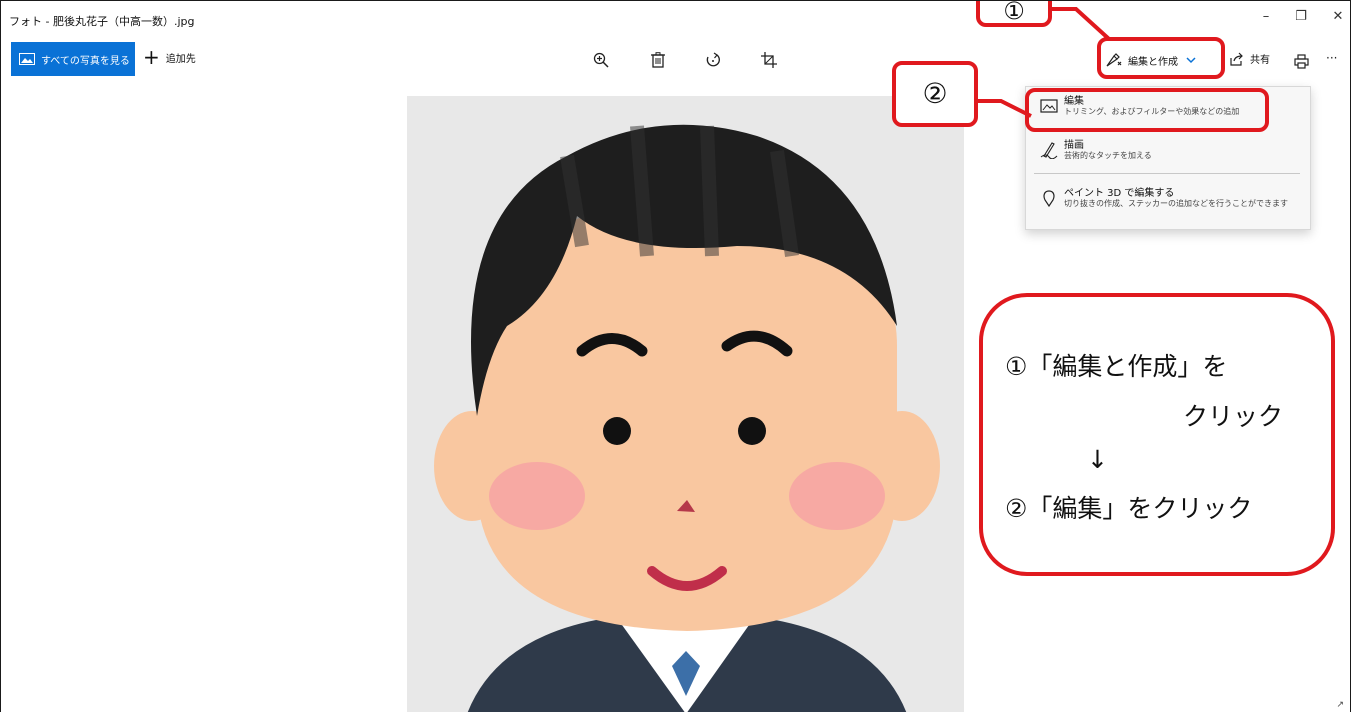 The image size is (1351, 713). I want to click on note-arrow: ↓, so click(1097, 459).